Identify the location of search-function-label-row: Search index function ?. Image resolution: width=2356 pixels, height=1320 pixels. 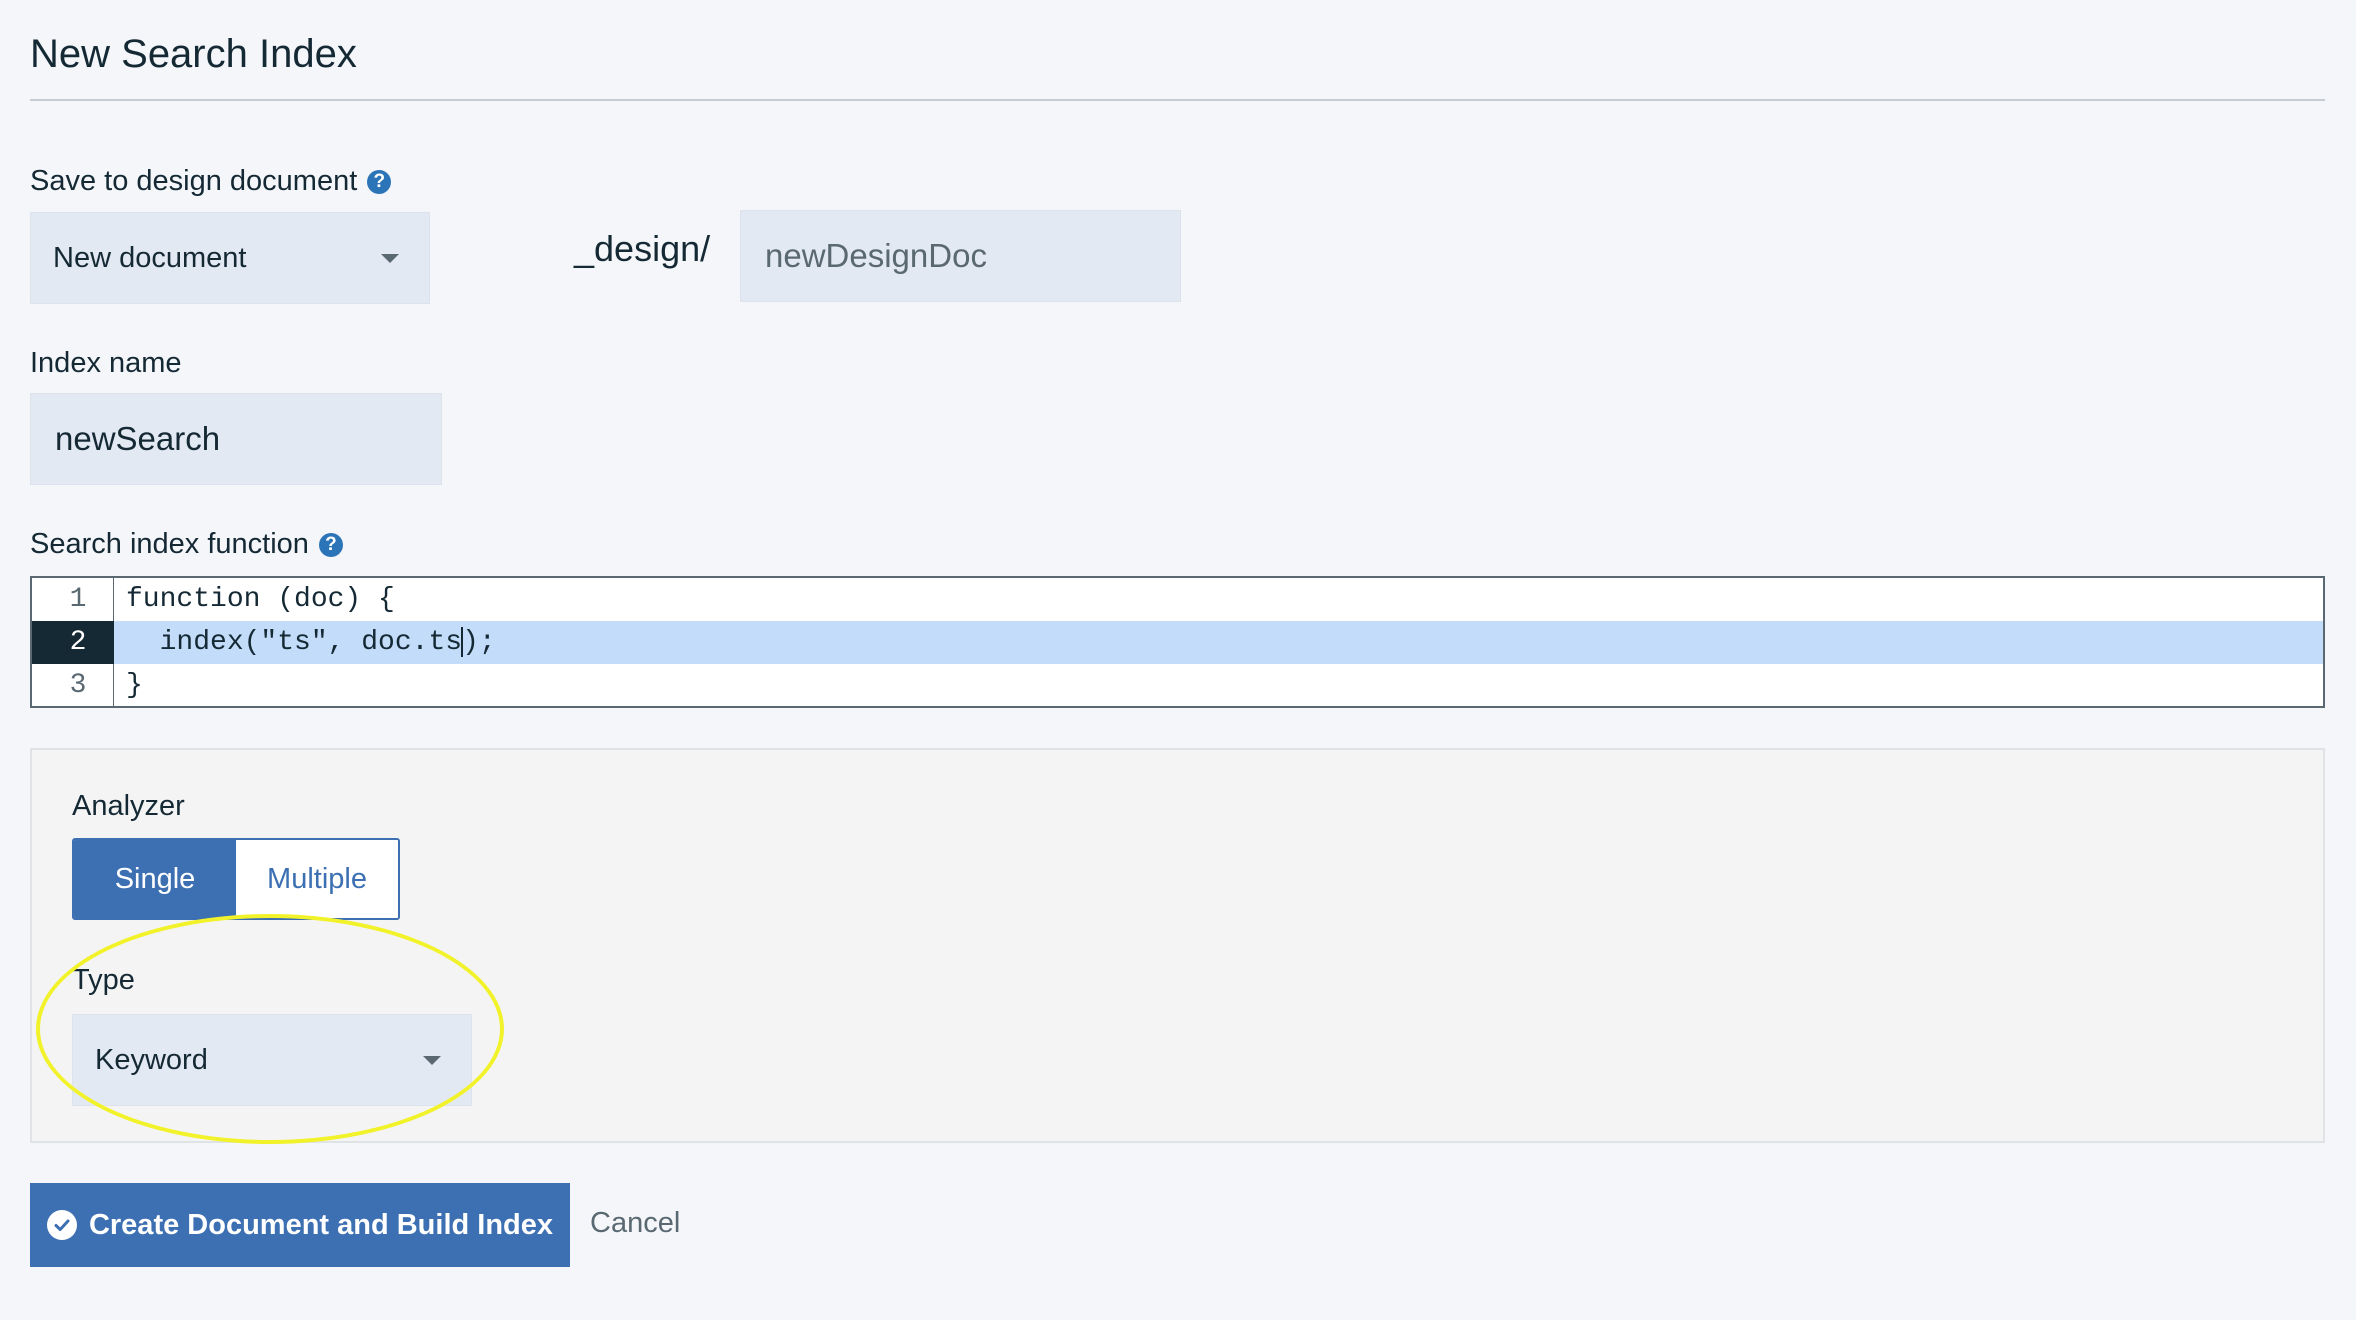
(186, 544).